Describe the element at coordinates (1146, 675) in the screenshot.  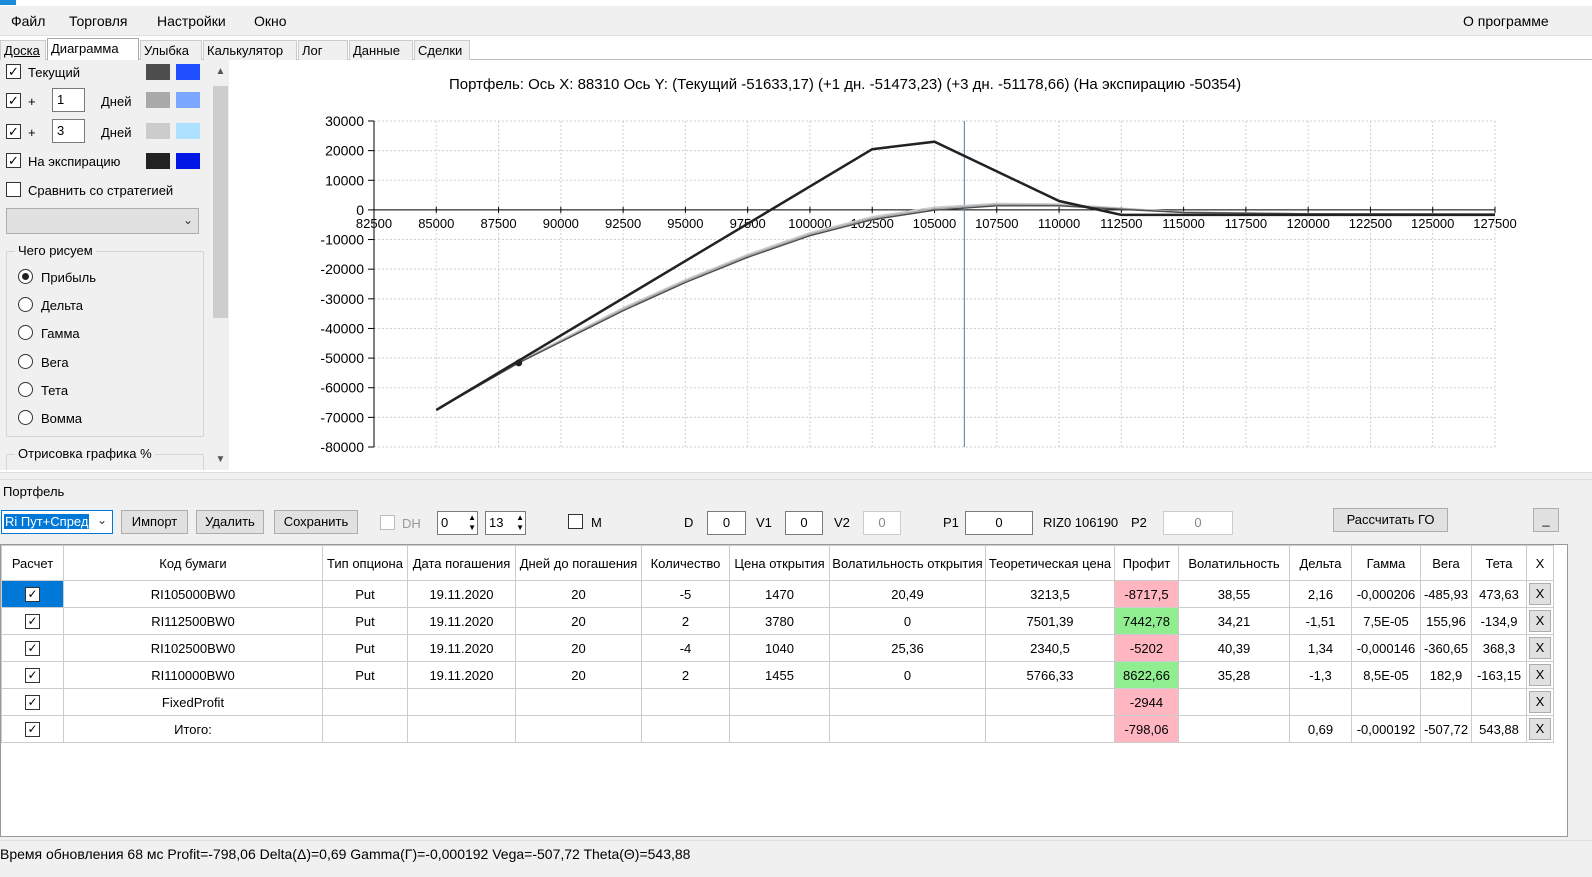
I see `cell-profit: 8622,66` at that location.